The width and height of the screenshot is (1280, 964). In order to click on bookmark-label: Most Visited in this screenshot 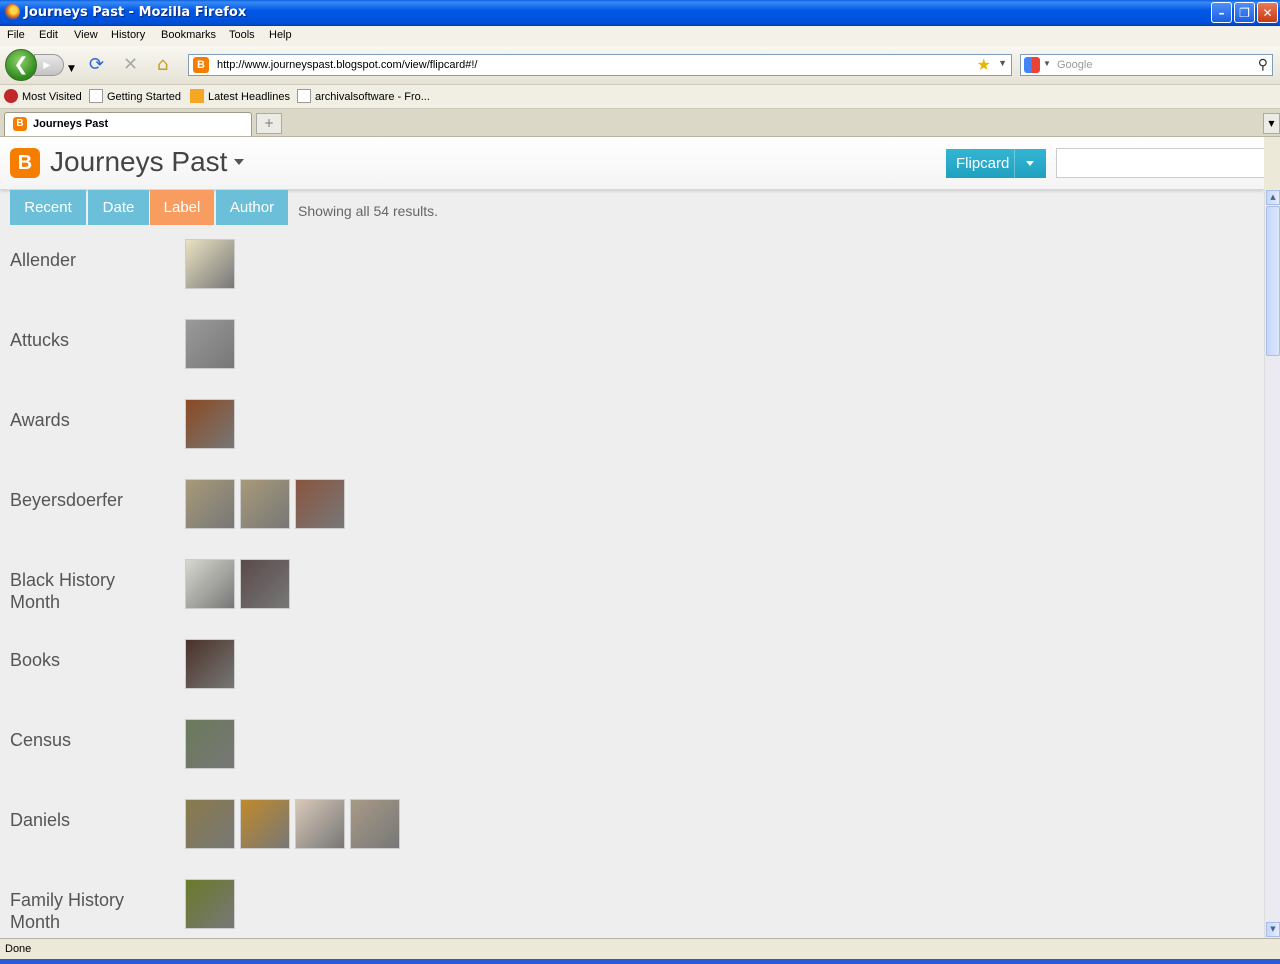, I will do `click(52, 97)`.